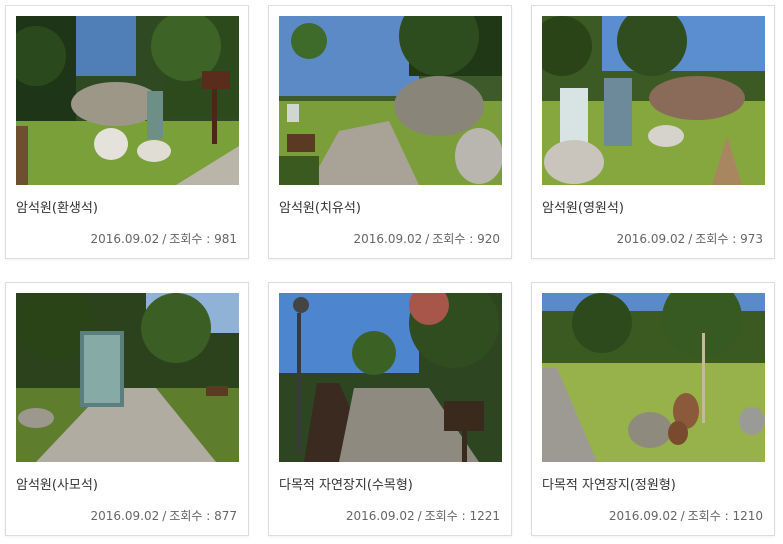  What do you see at coordinates (488, 239) in the screenshot?
I see `views-count: 920` at bounding box center [488, 239].